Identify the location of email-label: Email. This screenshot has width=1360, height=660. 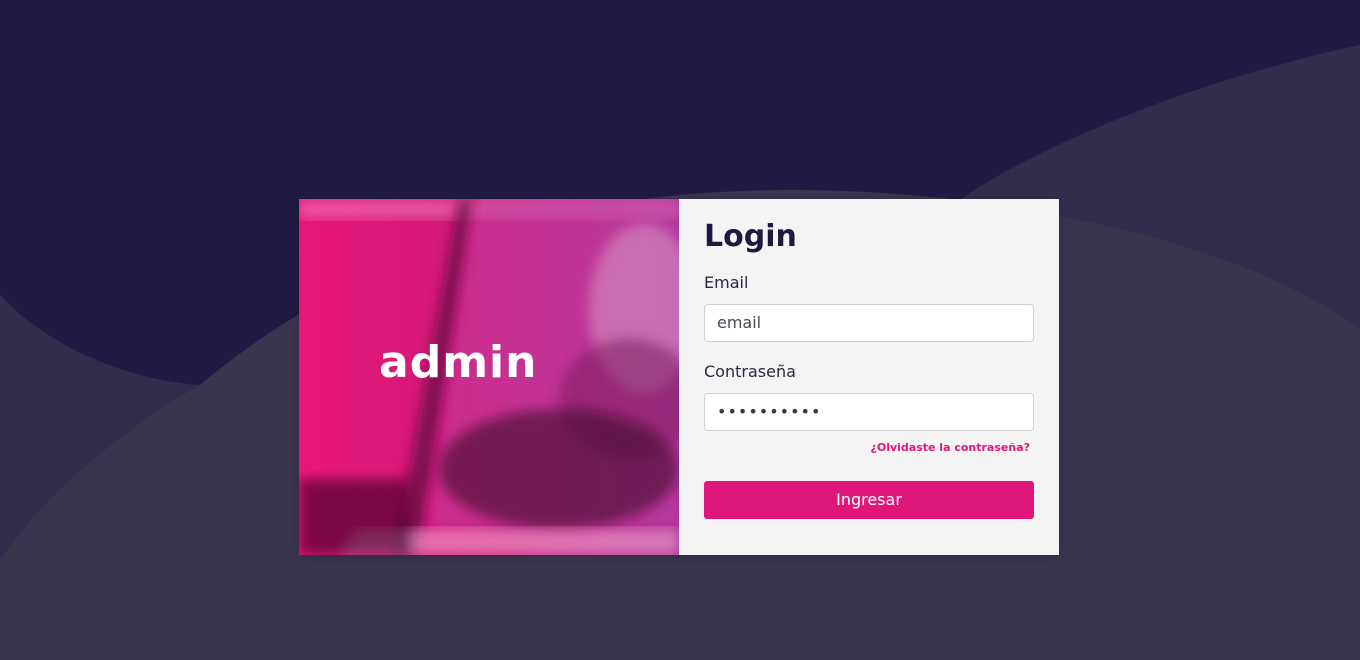
(726, 282).